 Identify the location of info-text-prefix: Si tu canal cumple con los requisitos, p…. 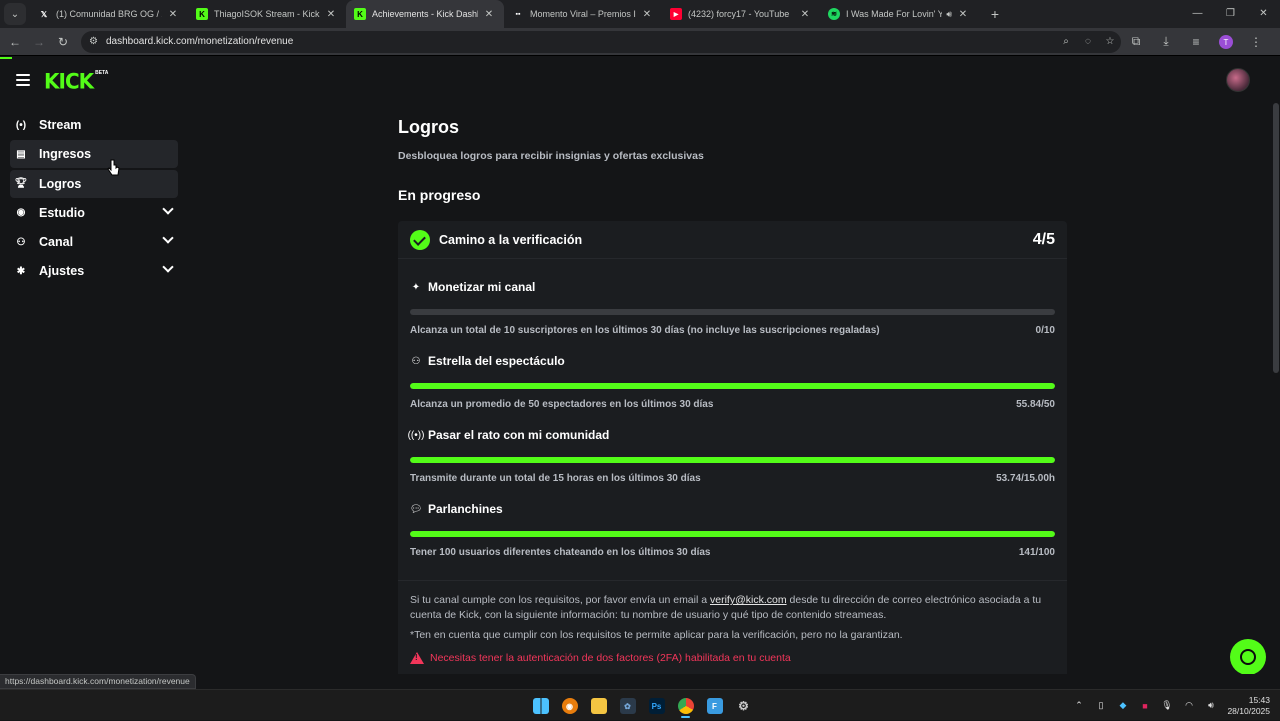
(559, 600).